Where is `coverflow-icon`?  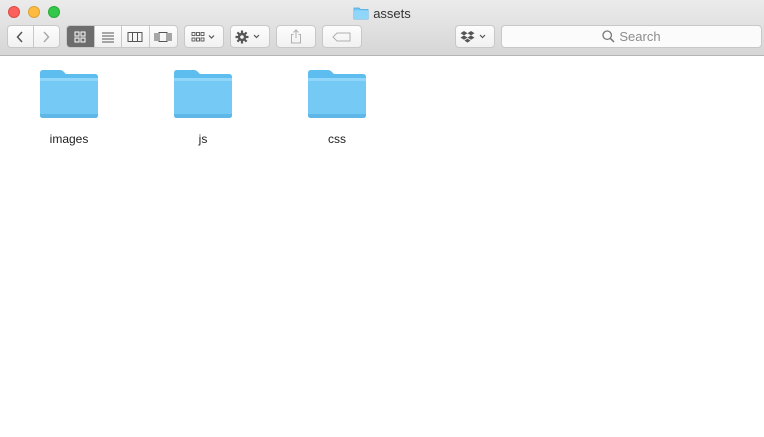 coverflow-icon is located at coordinates (163, 36).